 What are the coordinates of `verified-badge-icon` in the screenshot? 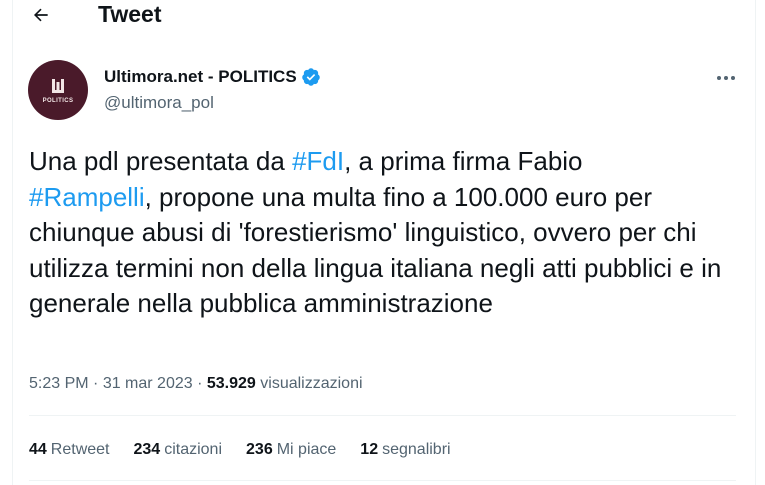 It's located at (311, 77).